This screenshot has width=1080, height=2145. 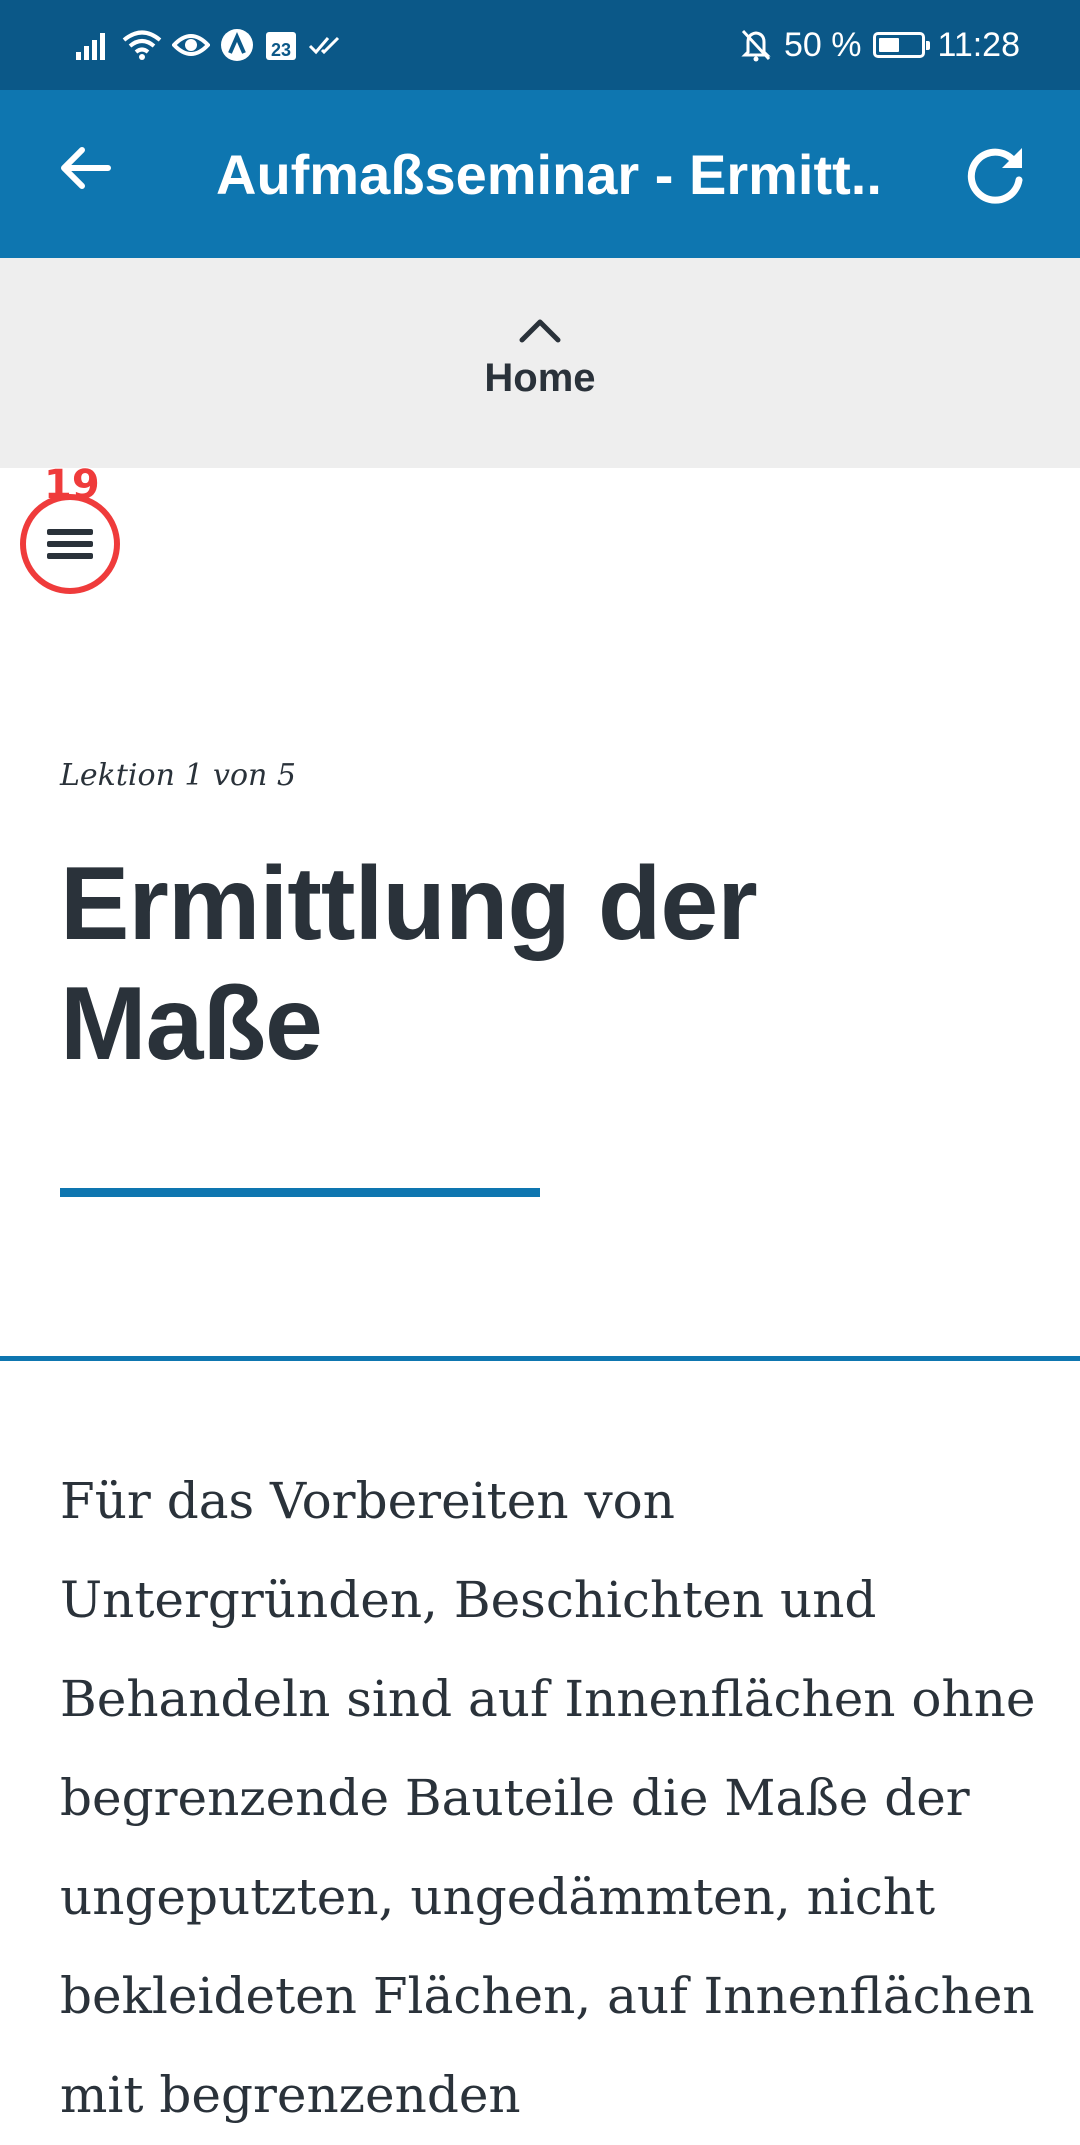 I want to click on battery-percent: 50 %, so click(x=822, y=44).